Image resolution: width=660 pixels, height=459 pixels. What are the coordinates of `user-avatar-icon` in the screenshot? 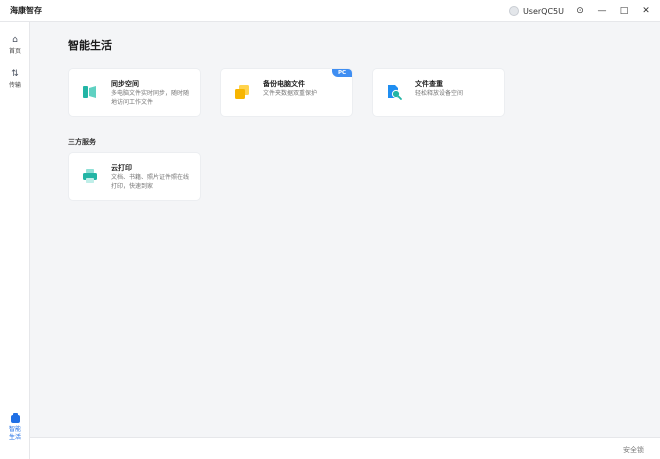 It's located at (513, 11).